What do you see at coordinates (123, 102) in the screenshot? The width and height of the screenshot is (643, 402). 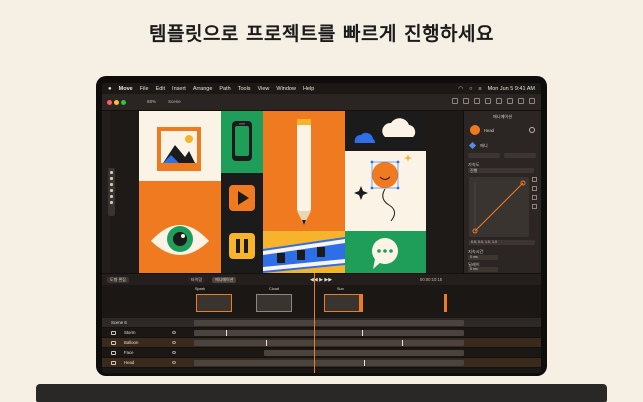 I see `zoom-window-button` at bounding box center [123, 102].